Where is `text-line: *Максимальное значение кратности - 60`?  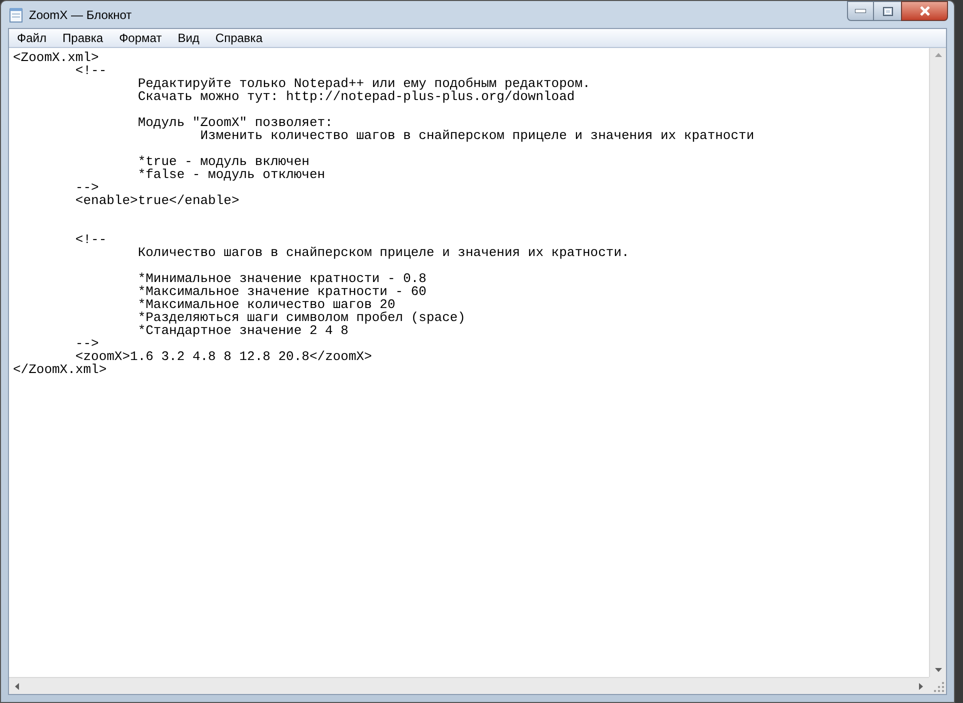
text-line: *Максимальное значение кратности - 60 is located at coordinates (281, 291).